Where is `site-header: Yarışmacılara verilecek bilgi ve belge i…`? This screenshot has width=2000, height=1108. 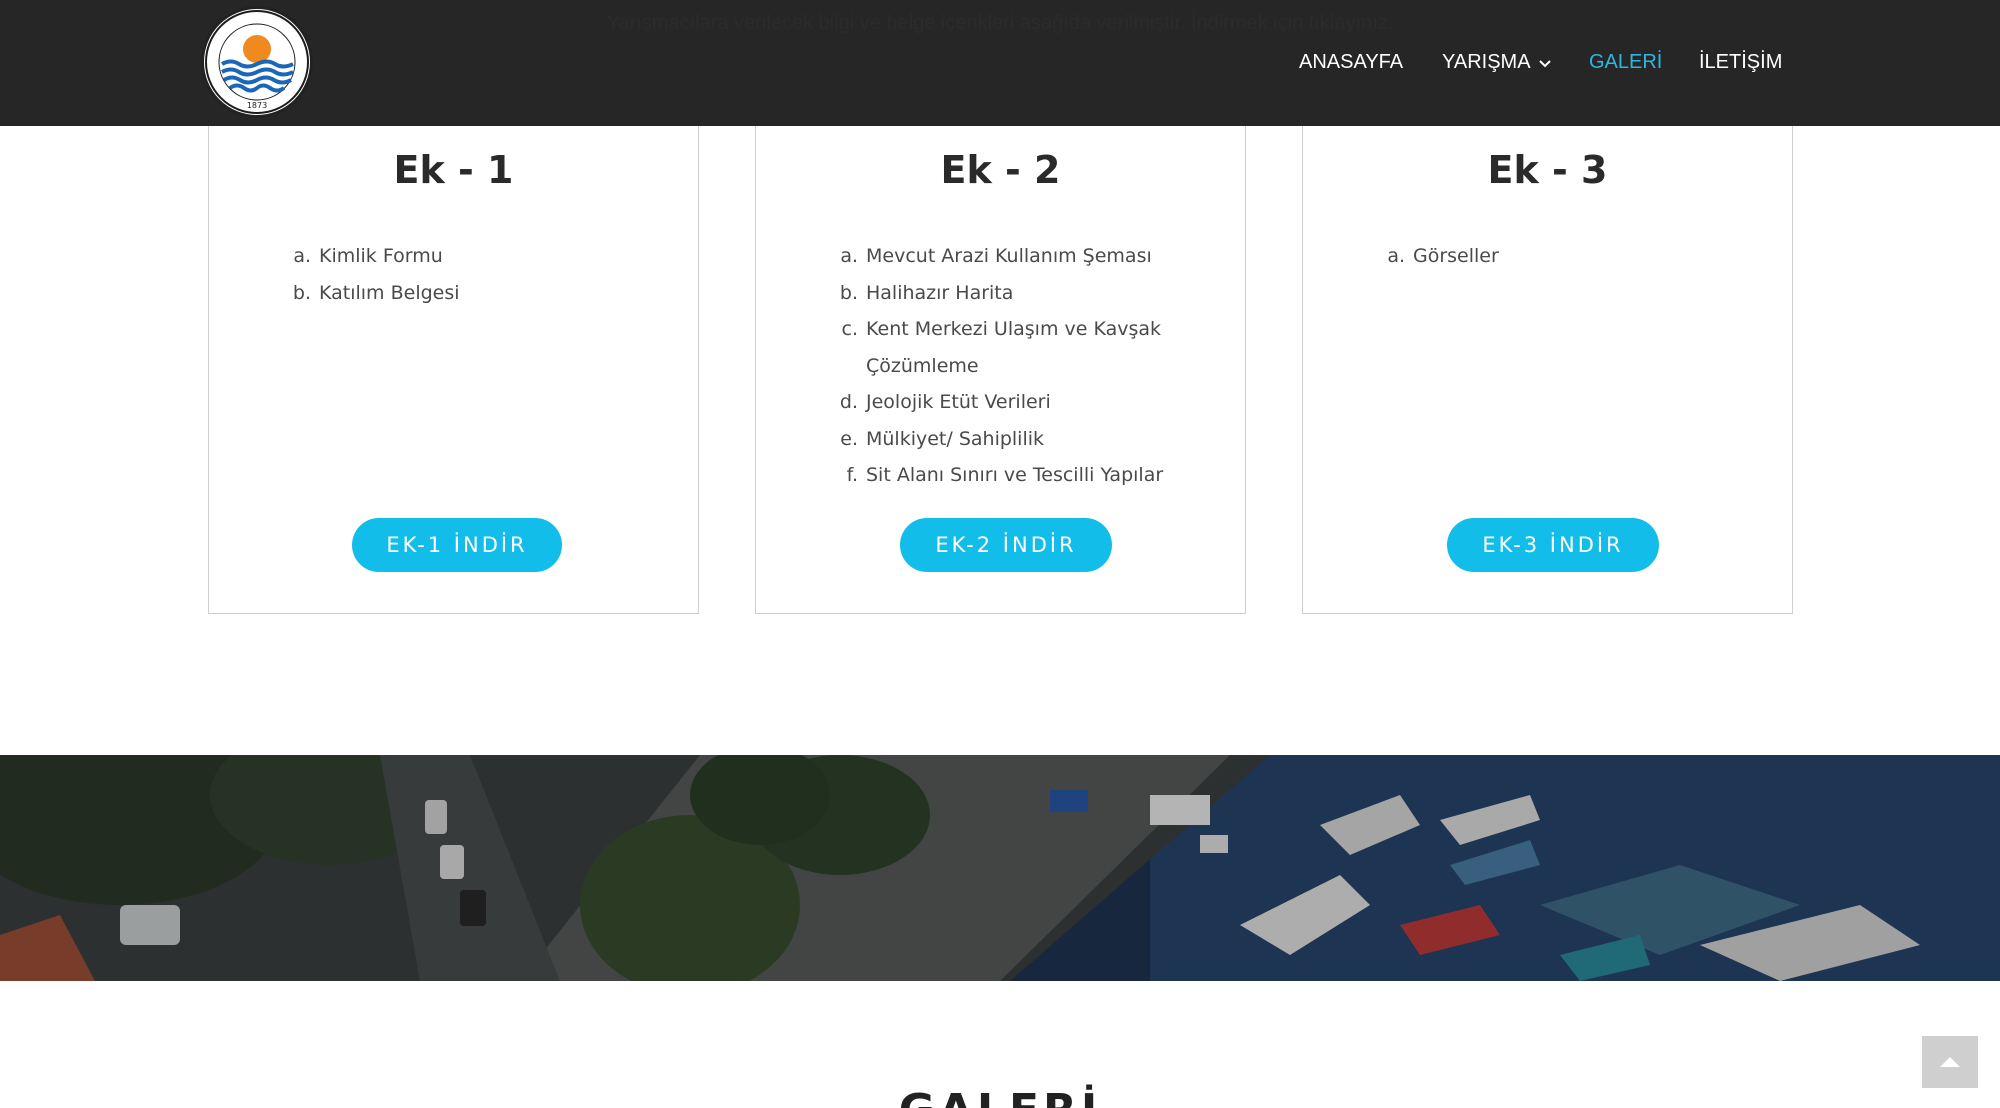 site-header: Yarışmacılara verilecek bilgi ve belge i… is located at coordinates (1000, 63).